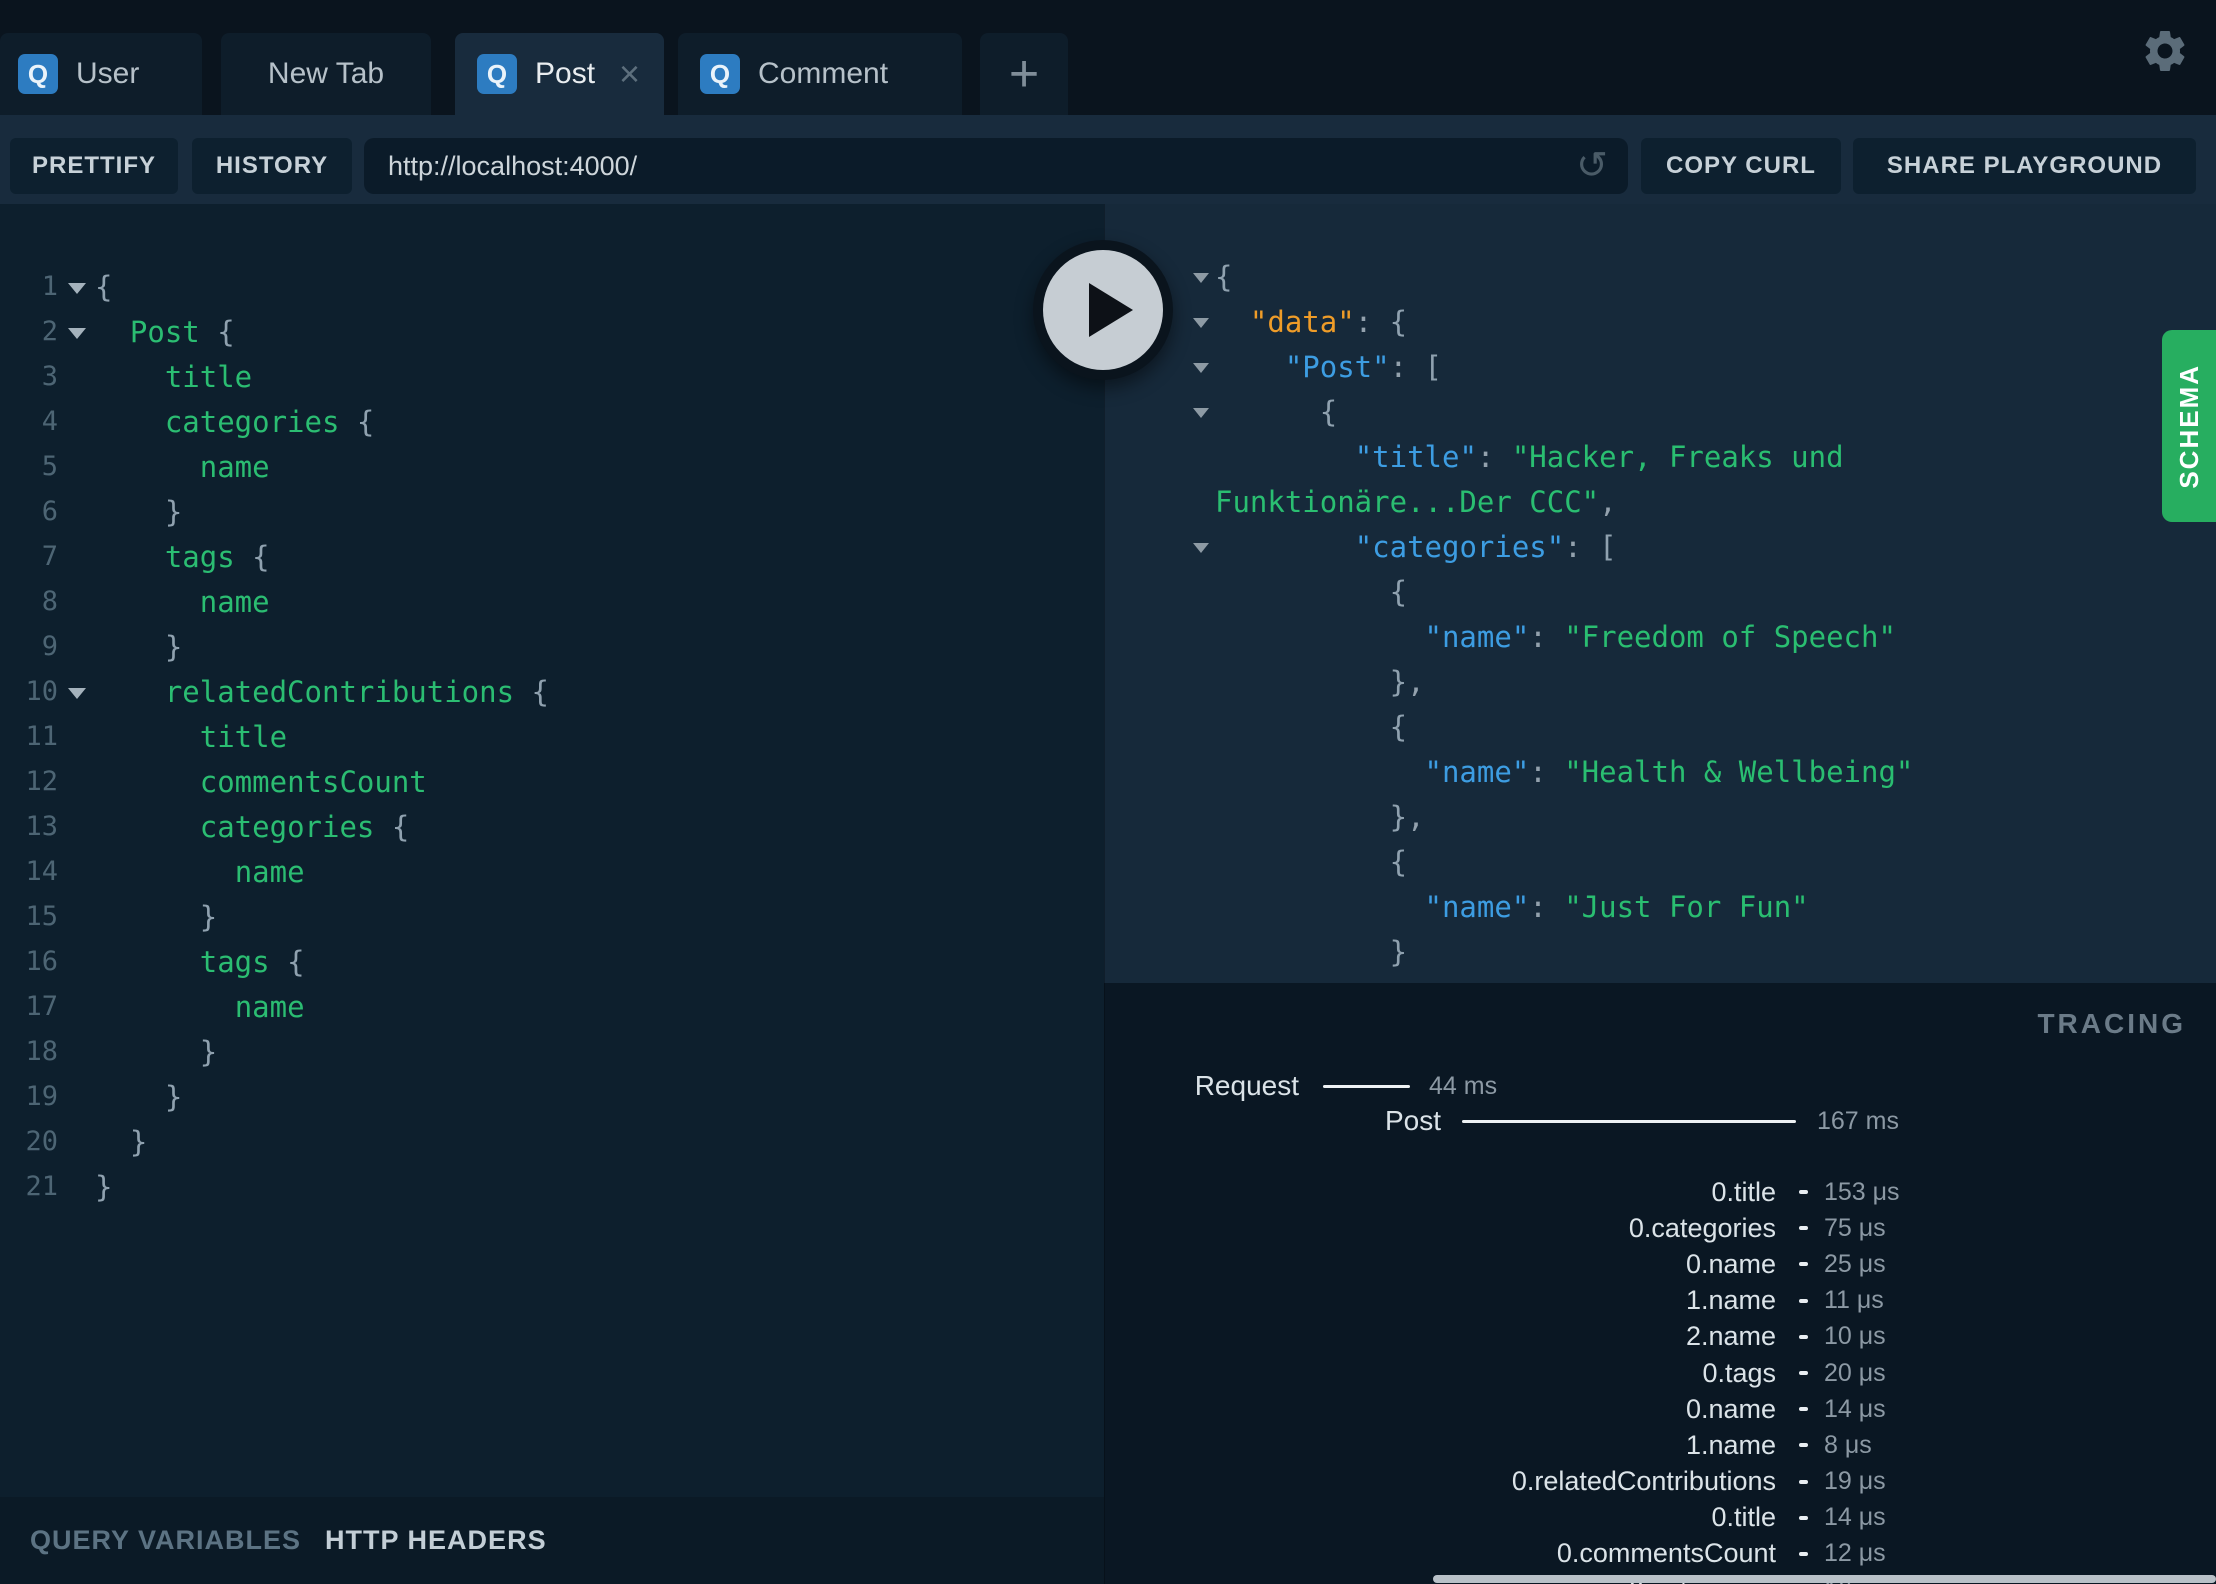 Image resolution: width=2216 pixels, height=1584 pixels. Describe the element at coordinates (1328, 321) in the screenshot. I see `code-text: "data": {` at that location.